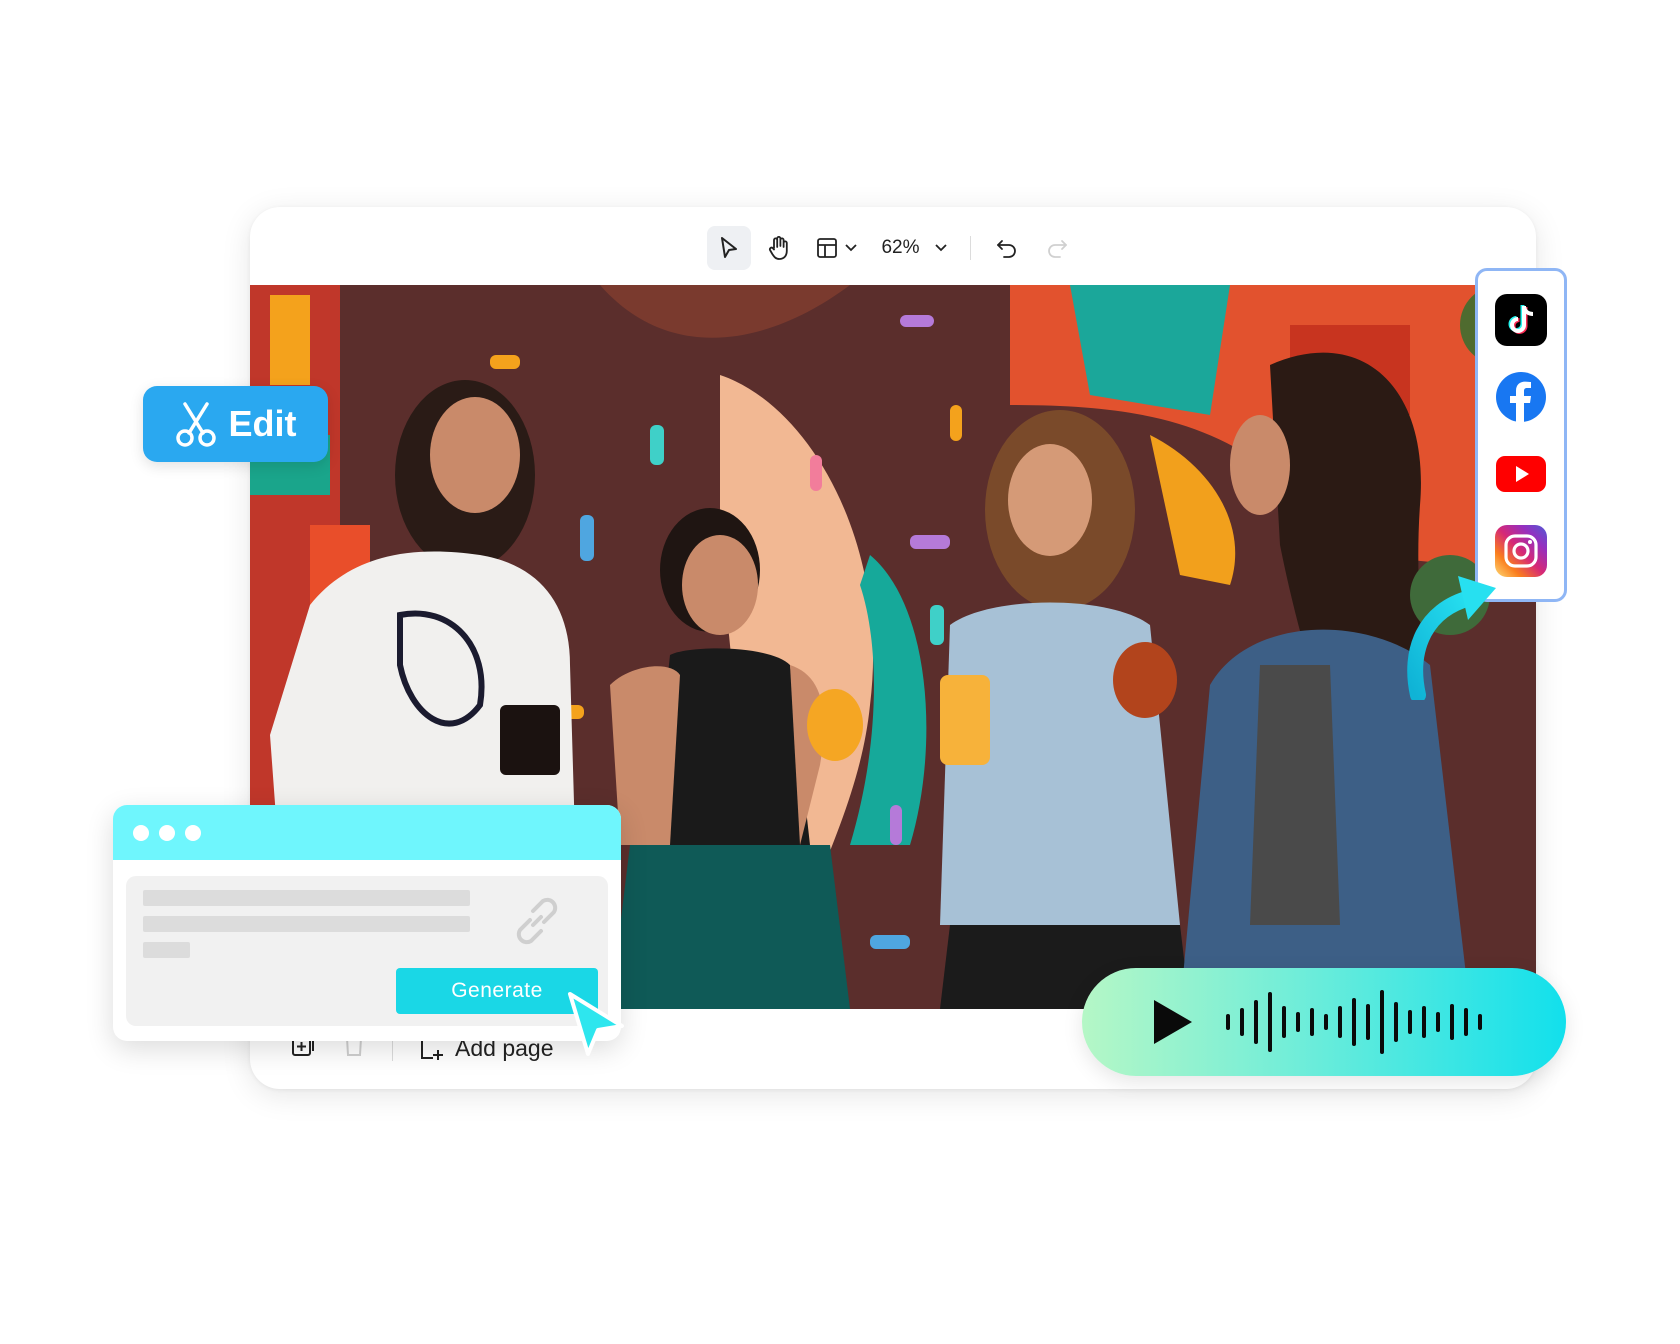 This screenshot has width=1680, height=1344. I want to click on canvas-toolbar: 62%, so click(893, 248).